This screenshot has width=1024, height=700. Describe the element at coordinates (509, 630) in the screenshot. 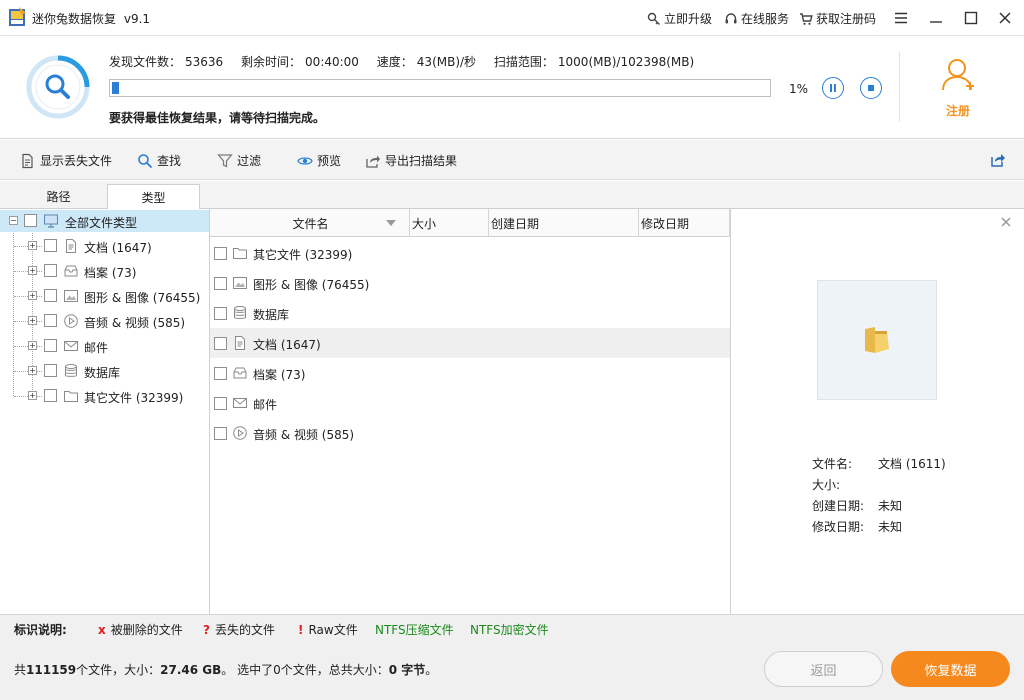

I see `legend-ntfs-encrypted: NTFS加密文件` at that location.